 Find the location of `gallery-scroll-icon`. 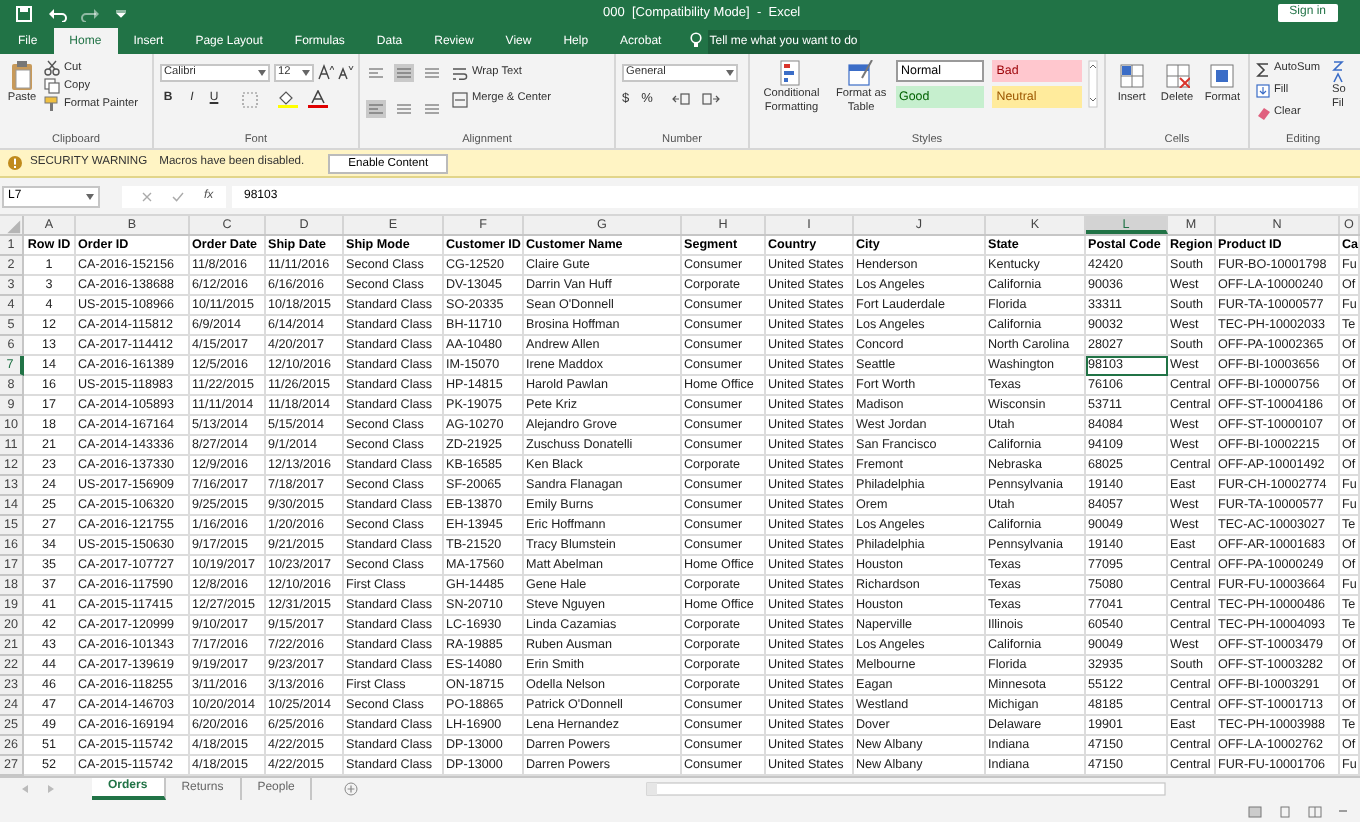

gallery-scroll-icon is located at coordinates (1093, 84).